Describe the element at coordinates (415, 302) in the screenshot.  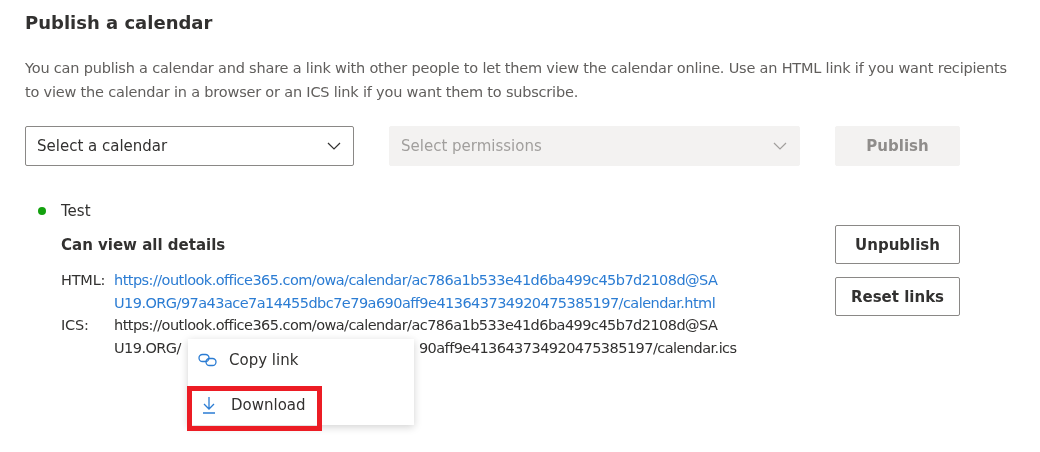
I see `link-url: U19.ORG/97a43ace7a14455dbc7e79a690aff9e413643734920475385197/calendar.html` at that location.